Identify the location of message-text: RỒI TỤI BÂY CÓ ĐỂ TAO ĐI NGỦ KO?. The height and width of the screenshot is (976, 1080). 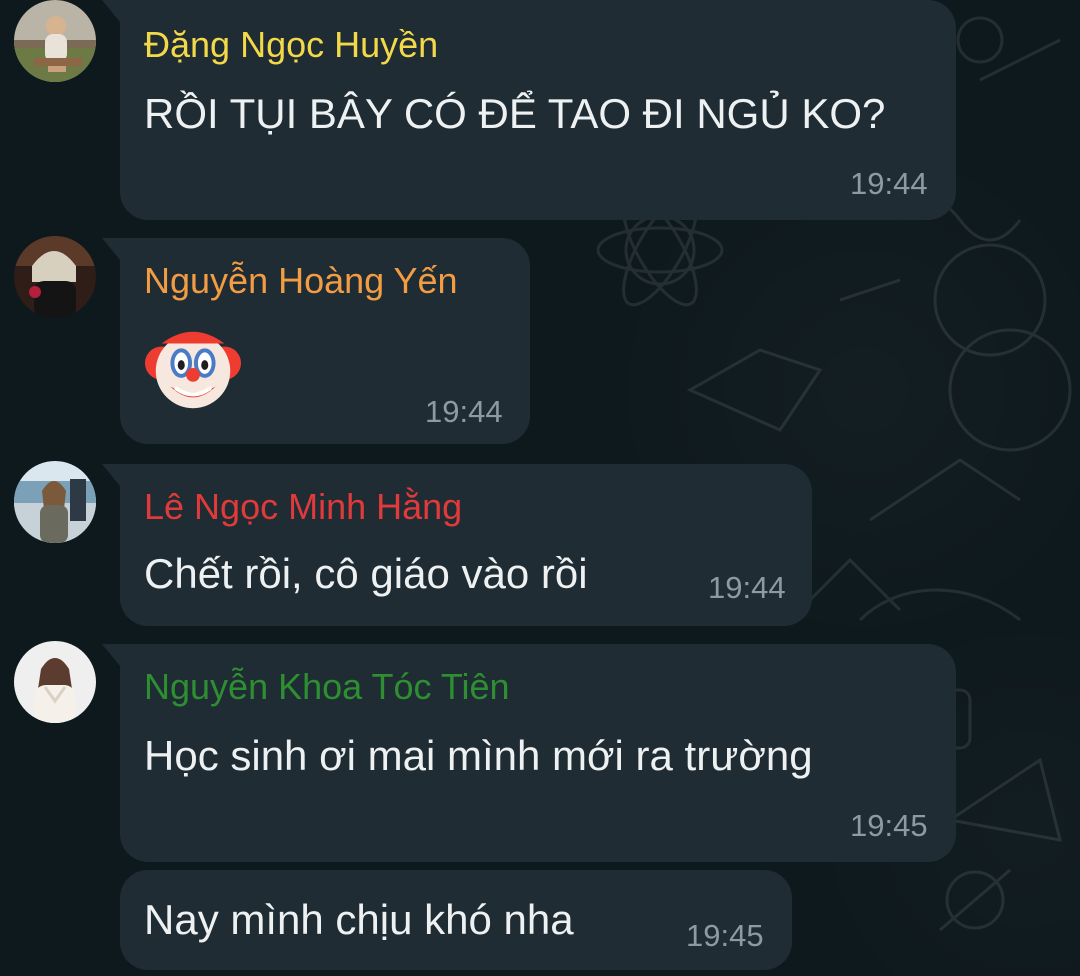
(515, 113).